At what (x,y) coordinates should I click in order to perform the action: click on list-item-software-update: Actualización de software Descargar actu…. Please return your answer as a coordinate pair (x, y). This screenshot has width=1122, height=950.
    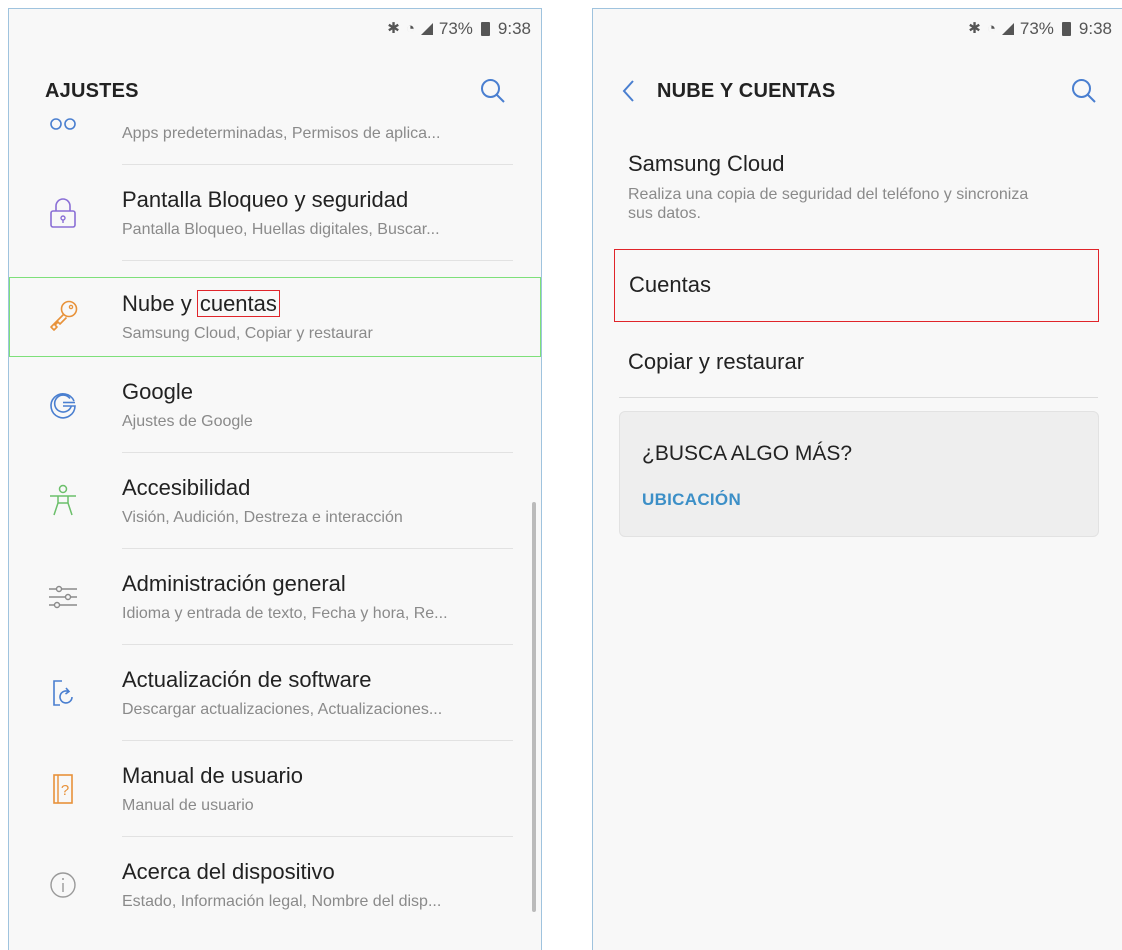
    Looking at the image, I should click on (275, 693).